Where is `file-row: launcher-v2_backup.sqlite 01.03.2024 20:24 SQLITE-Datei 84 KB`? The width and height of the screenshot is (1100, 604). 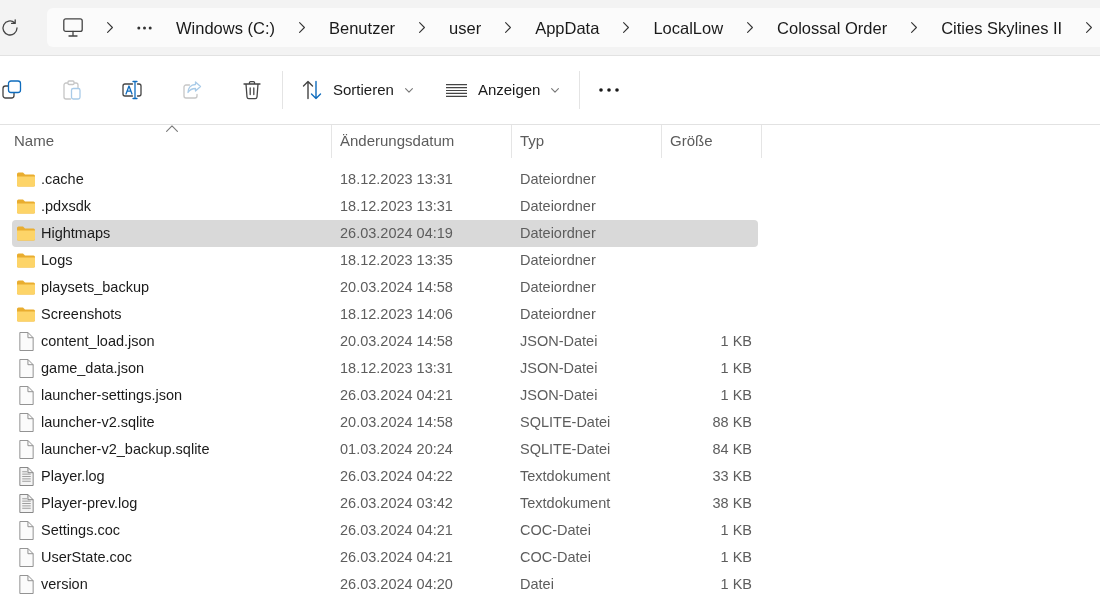 file-row: launcher-v2_backup.sqlite 01.03.2024 20:24 SQLITE-Datei 84 KB is located at coordinates (385, 449).